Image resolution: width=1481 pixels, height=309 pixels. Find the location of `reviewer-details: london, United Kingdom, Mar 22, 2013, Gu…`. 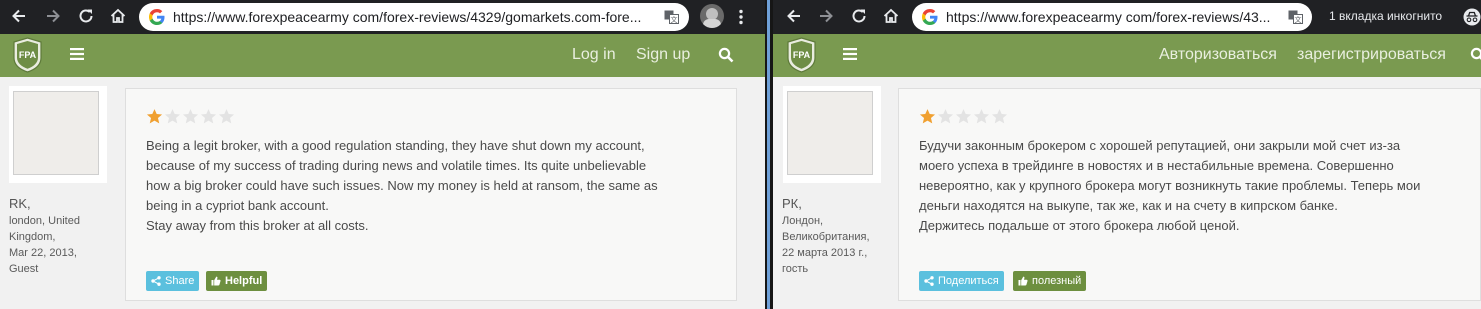

reviewer-details: london, United Kingdom, Mar 22, 2013, Gu… is located at coordinates (44, 245).